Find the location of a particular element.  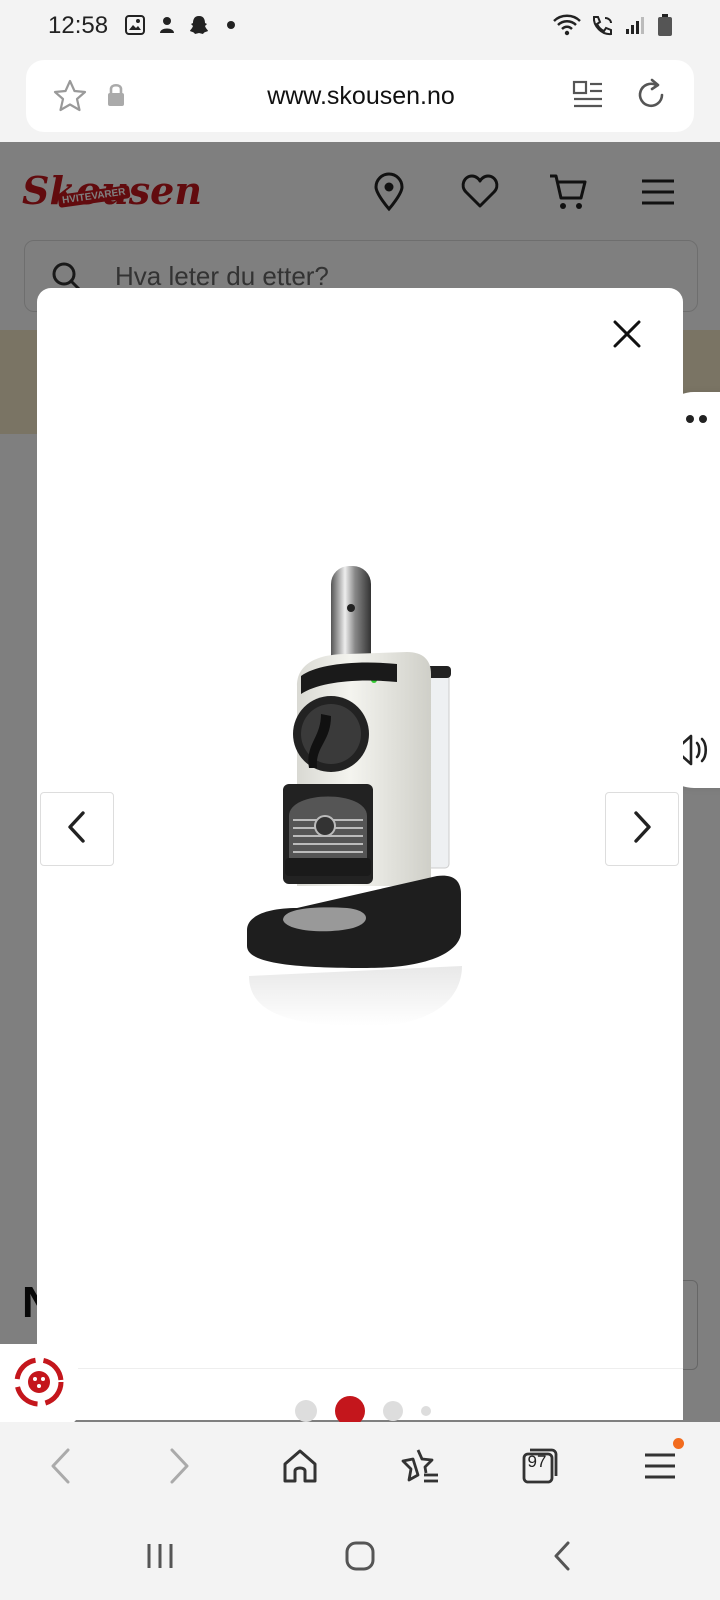

recent-apps-icon is located at coordinates (160, 1556).